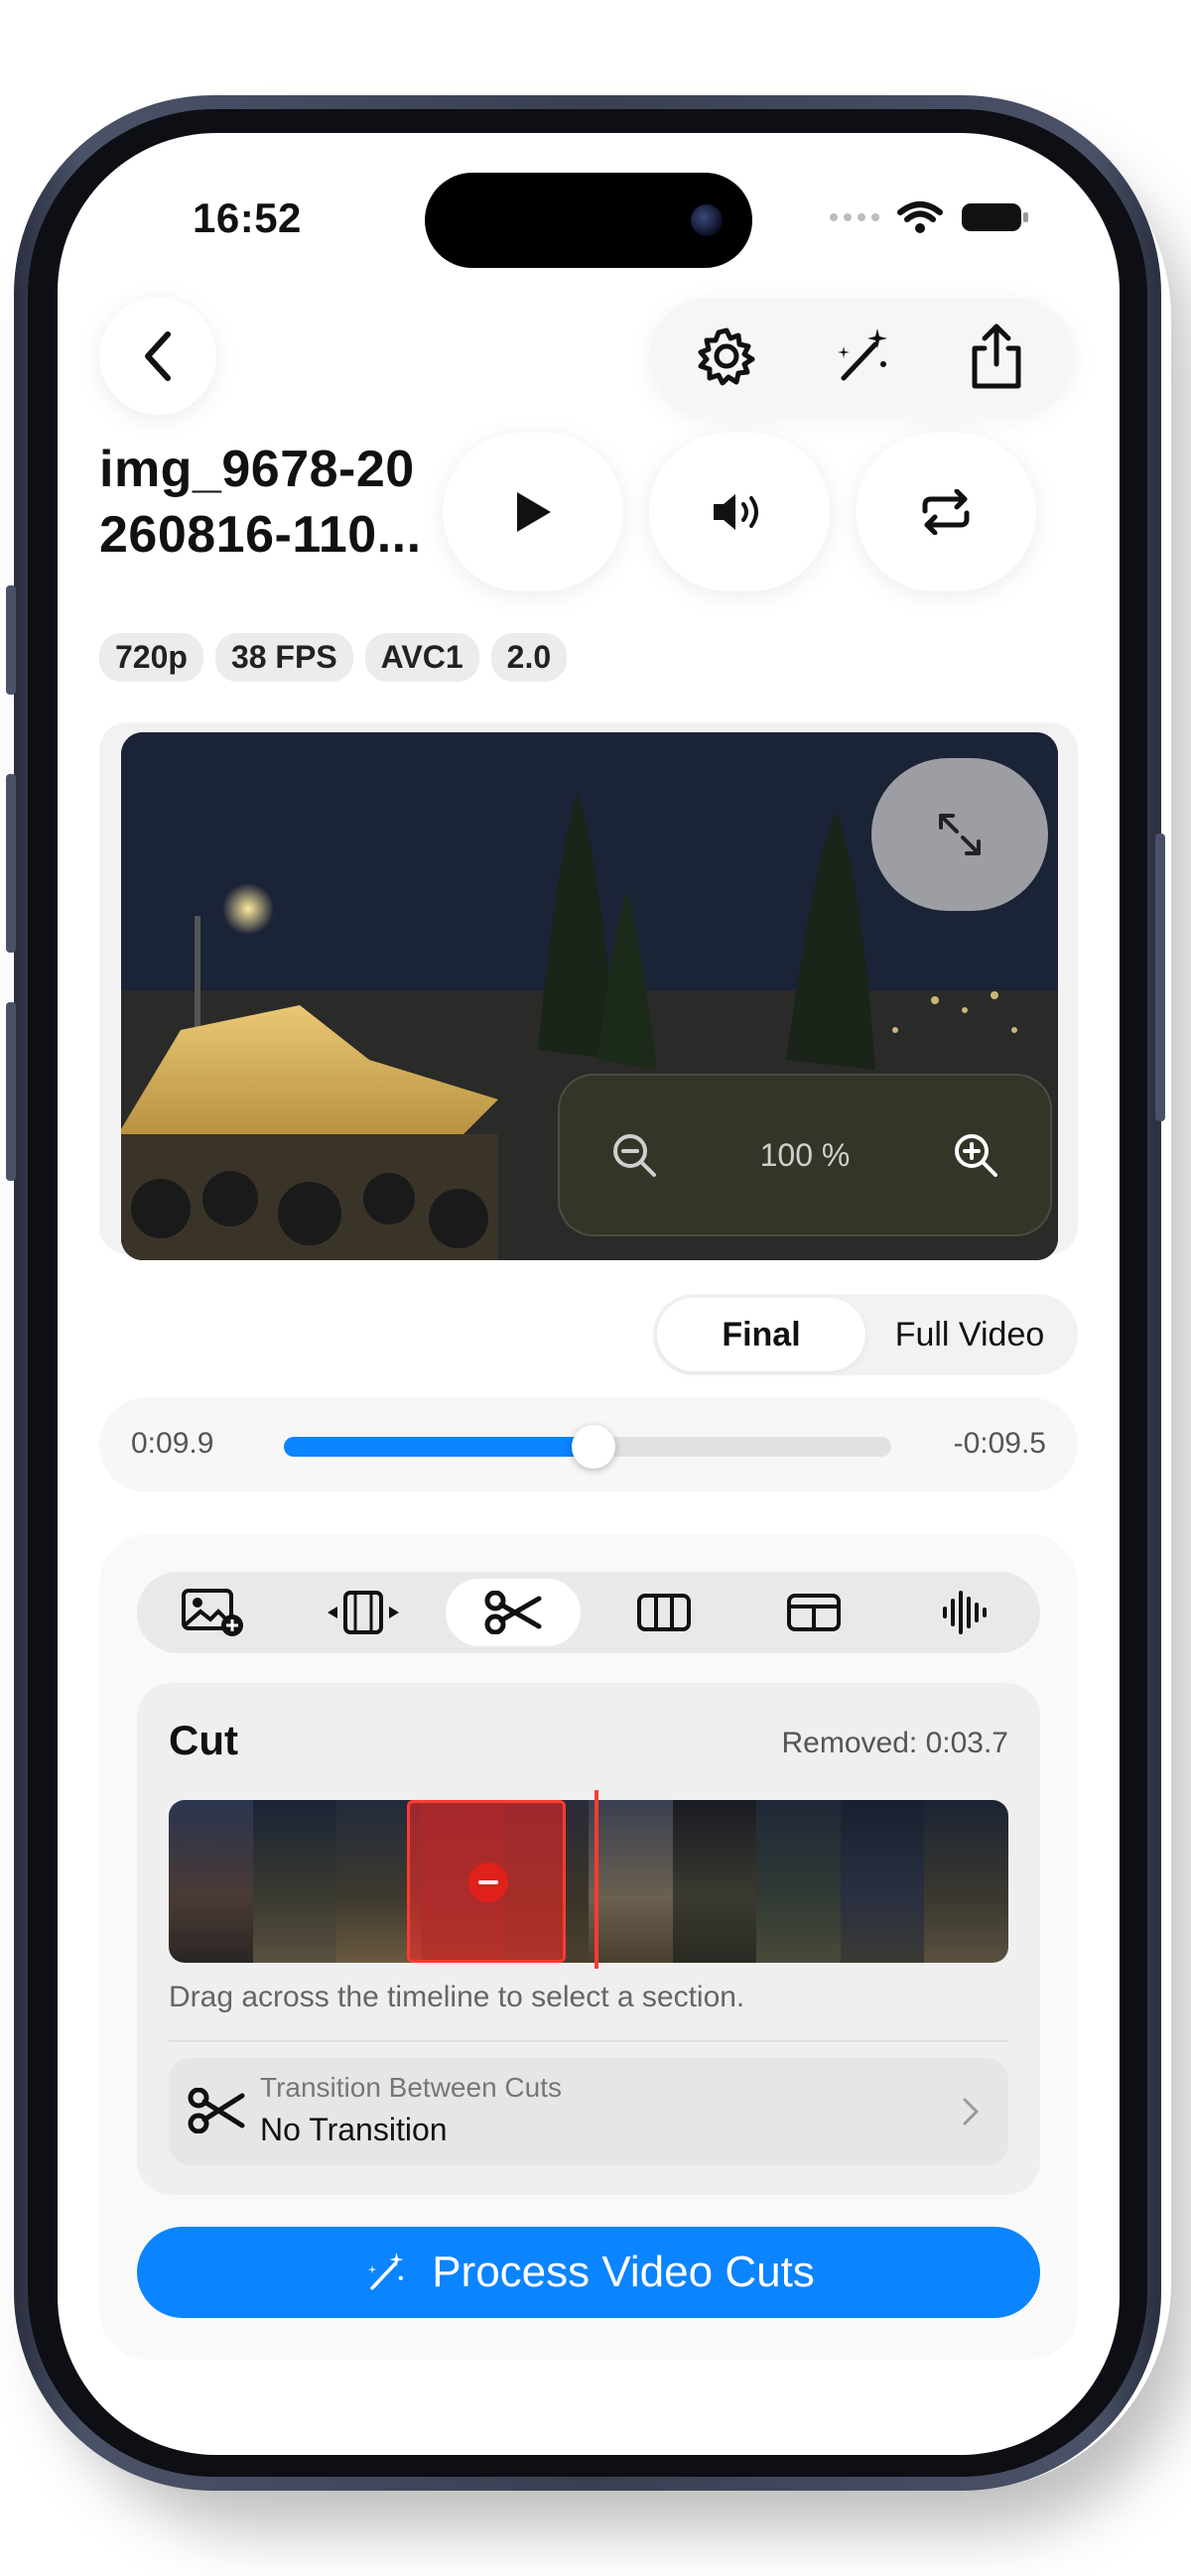 The width and height of the screenshot is (1191, 2576). Describe the element at coordinates (589, 1613) in the screenshot. I see `edit-tool-tabs` at that location.